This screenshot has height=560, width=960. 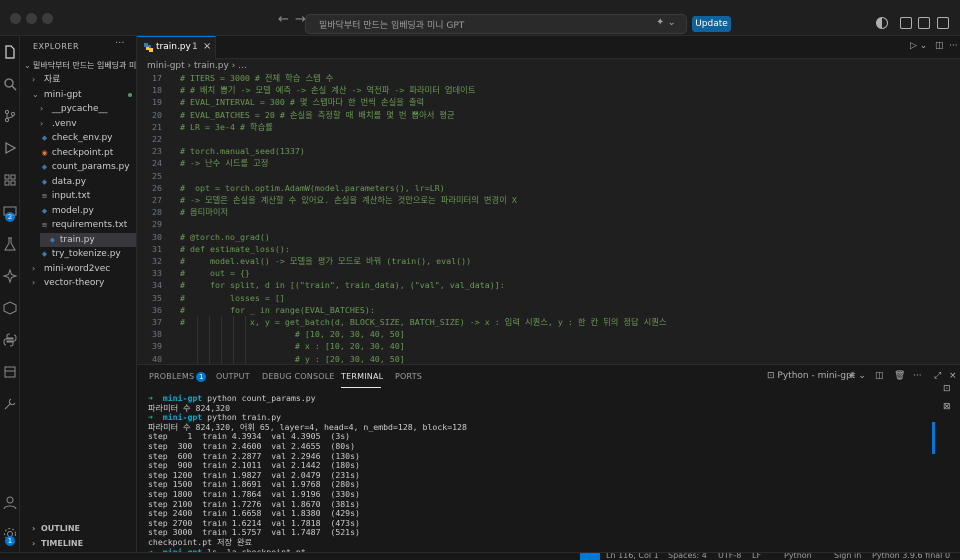 I want to click on sidebar-item-requirements-txt: ≡ requirements.txt, so click(x=84, y=225).